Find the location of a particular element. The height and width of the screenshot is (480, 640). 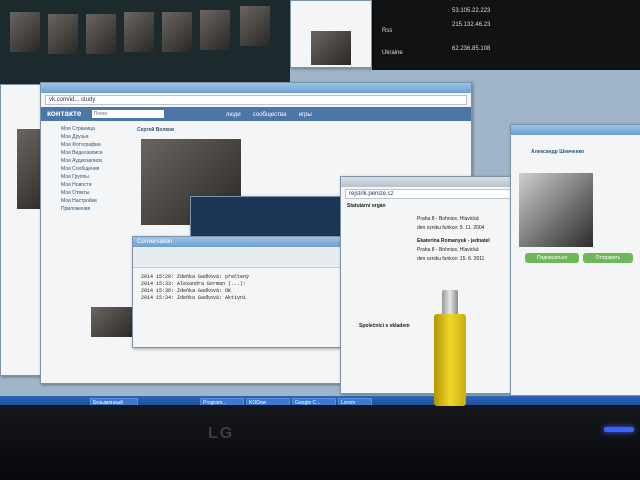

browser-tabs is located at coordinates (429, 182).